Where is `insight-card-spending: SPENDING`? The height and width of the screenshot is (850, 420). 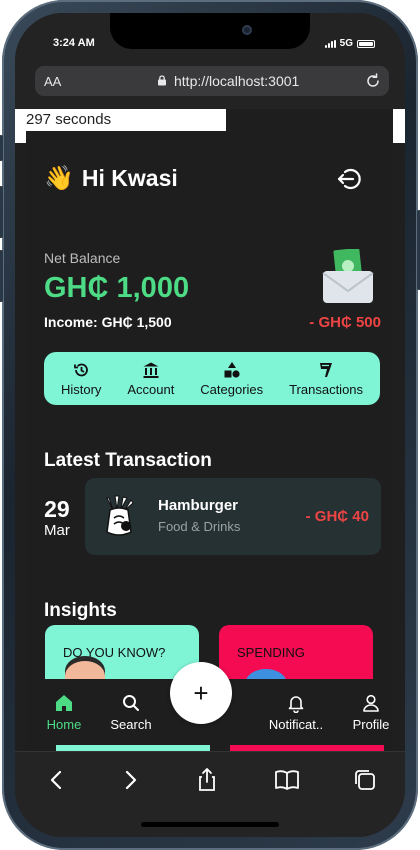
insight-card-spending: SPENDING is located at coordinates (296, 652).